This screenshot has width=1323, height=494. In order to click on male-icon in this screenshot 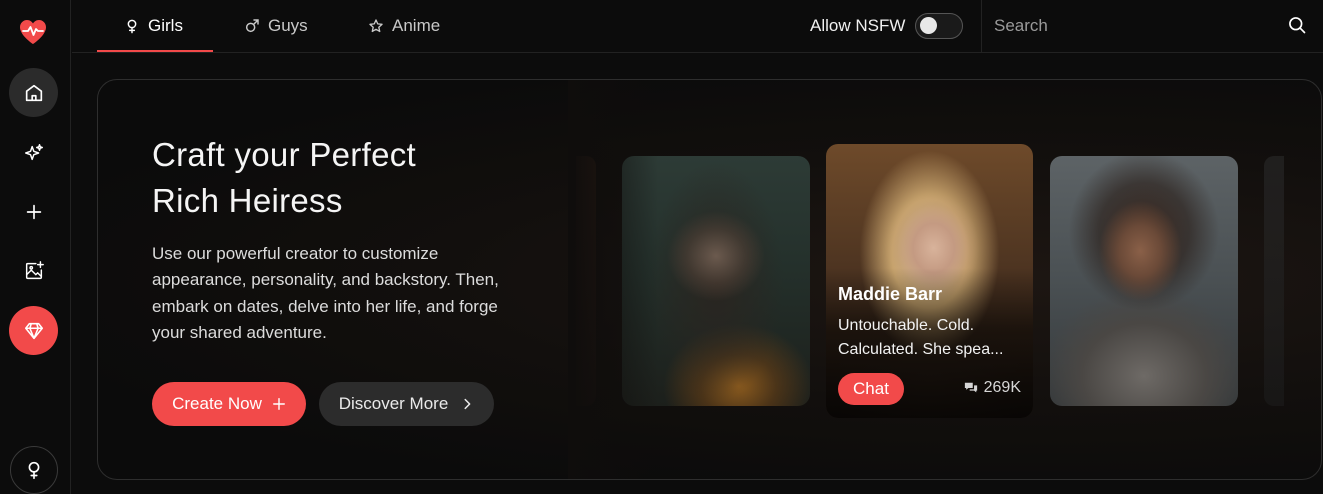, I will do `click(252, 26)`.